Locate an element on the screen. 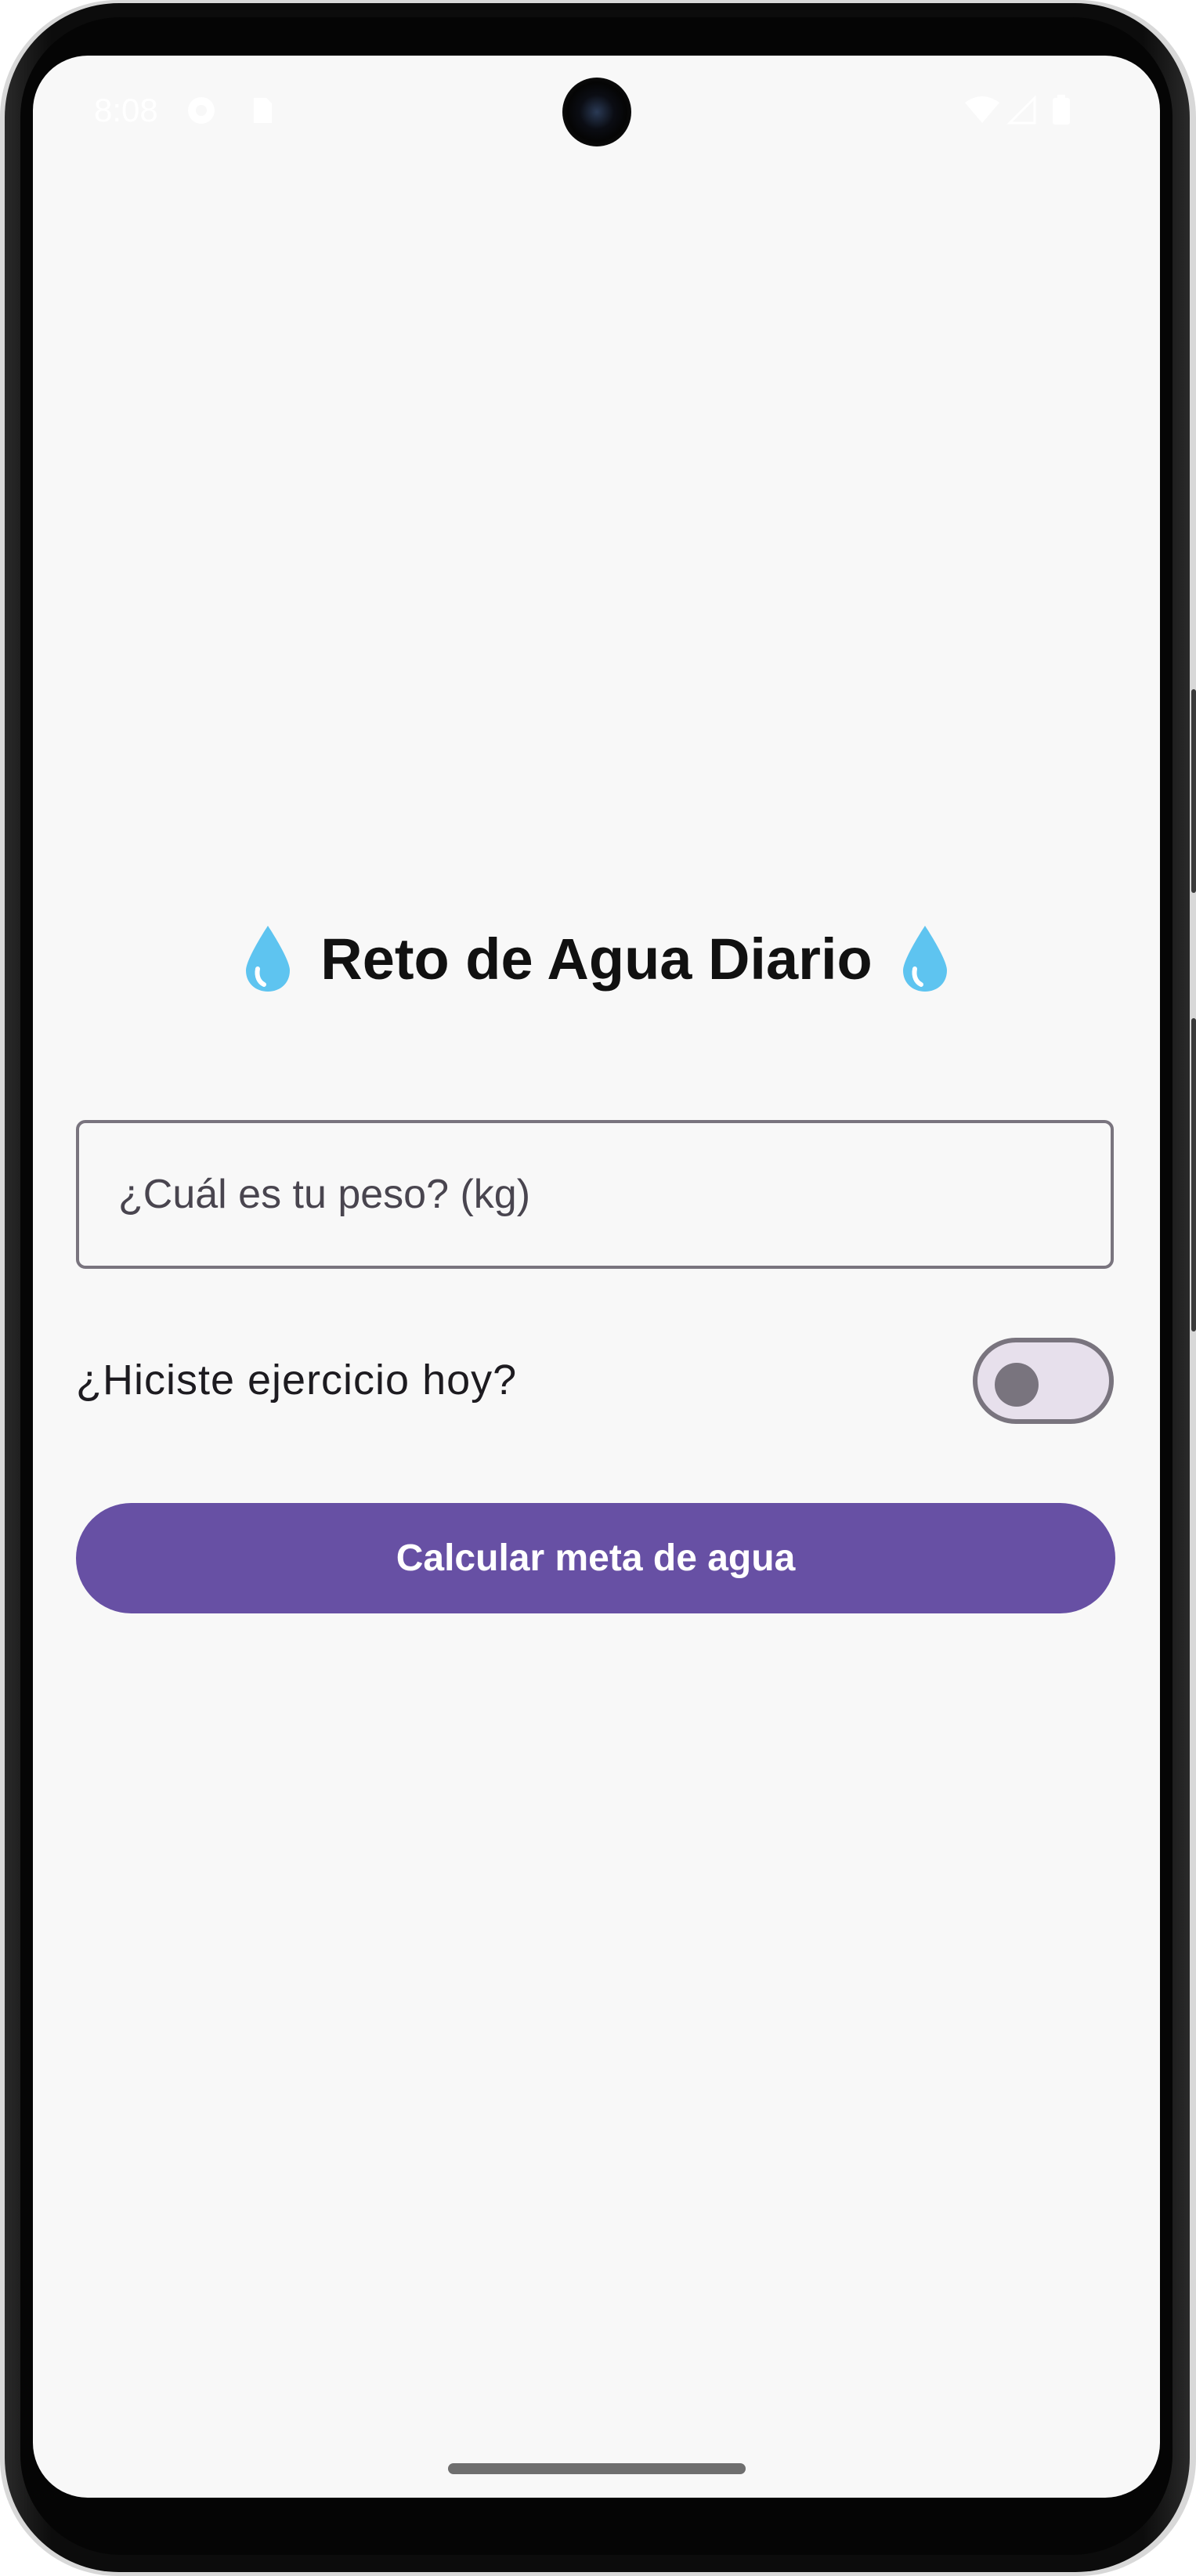  page-title: Reto de Agua Diario is located at coordinates (596, 958).